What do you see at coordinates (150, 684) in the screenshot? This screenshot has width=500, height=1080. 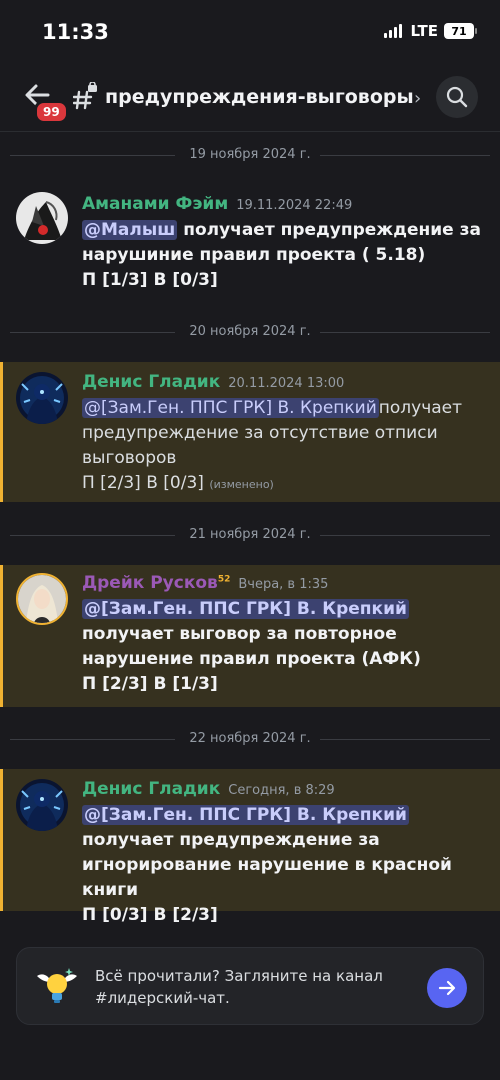 I see `message-counter: П [2/3] В [1/3]` at bounding box center [150, 684].